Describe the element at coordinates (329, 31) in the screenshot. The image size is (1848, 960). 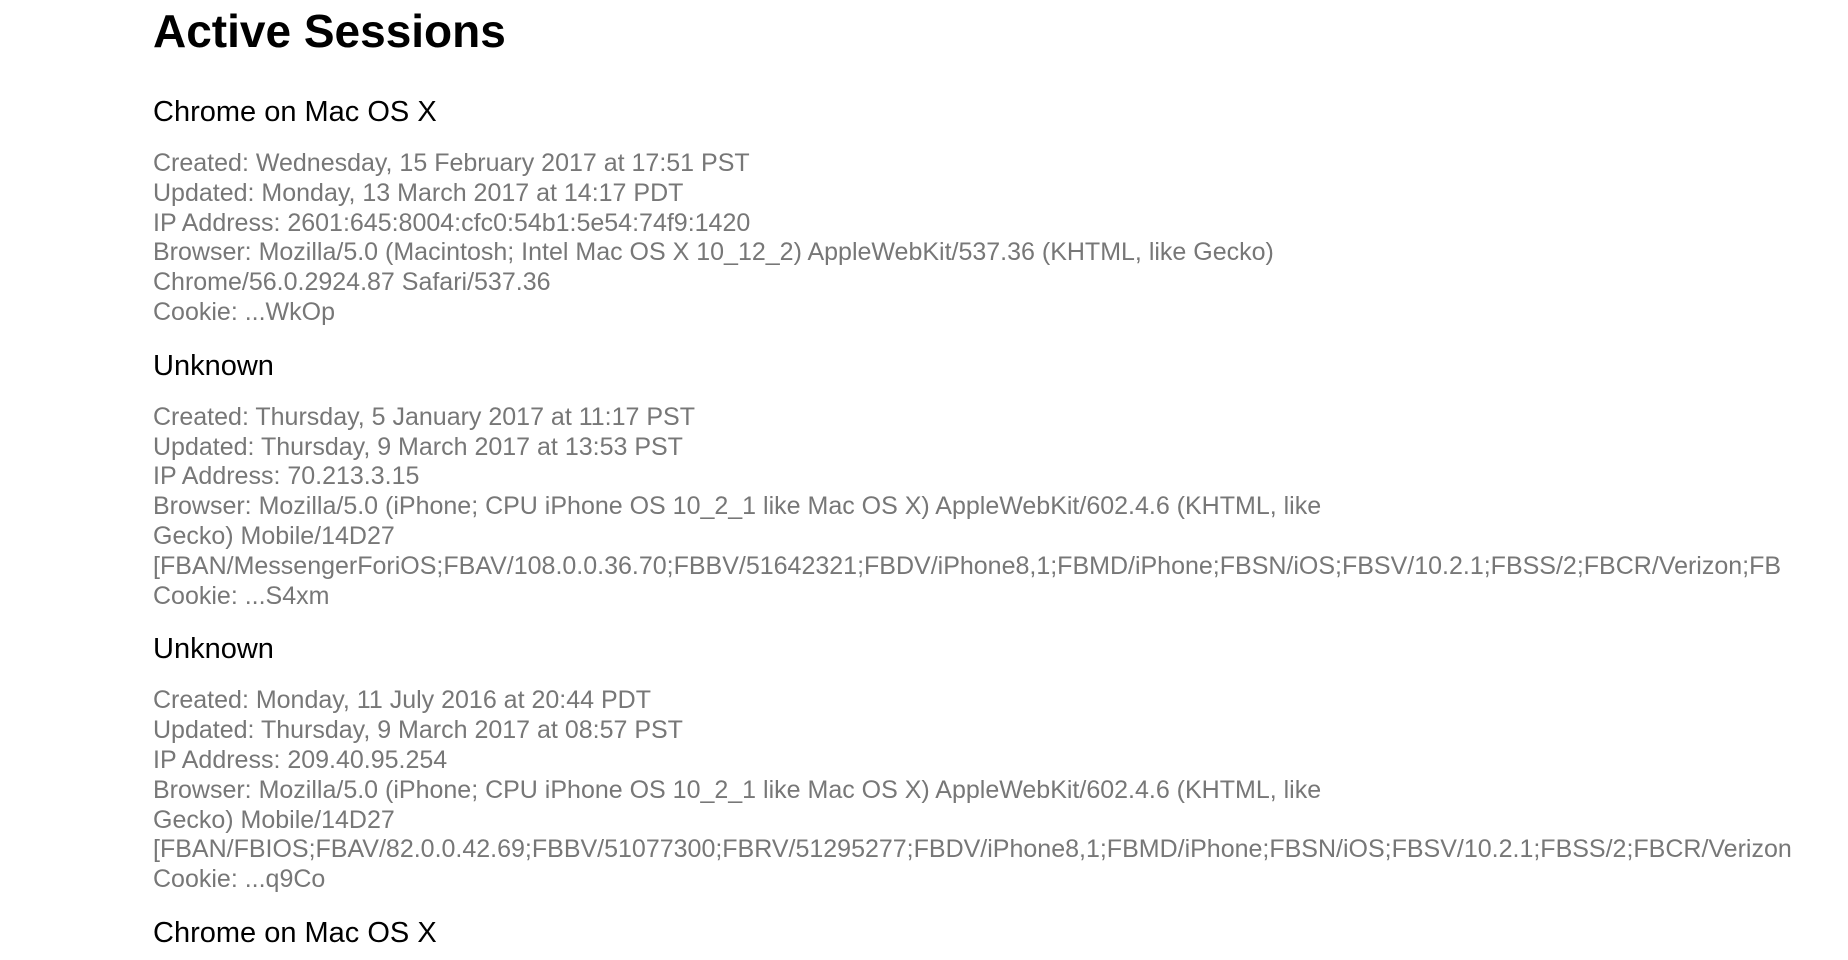
I see `page-title: Active Sessions` at that location.